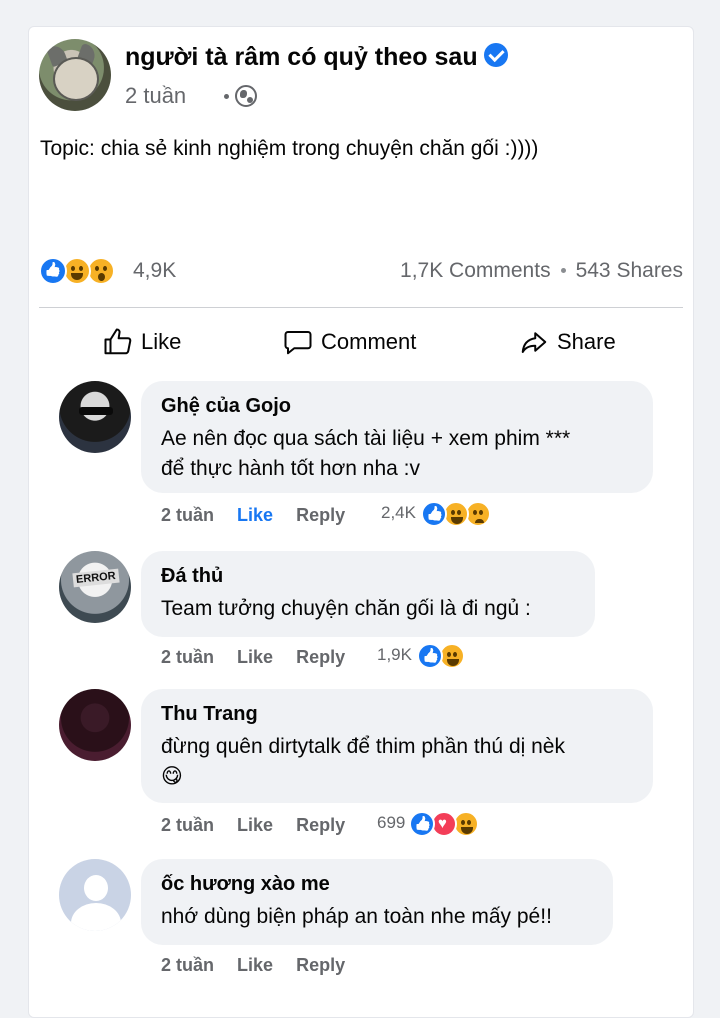 The height and width of the screenshot is (1018, 720). What do you see at coordinates (95, 587) in the screenshot?
I see `avatar: ERROR` at bounding box center [95, 587].